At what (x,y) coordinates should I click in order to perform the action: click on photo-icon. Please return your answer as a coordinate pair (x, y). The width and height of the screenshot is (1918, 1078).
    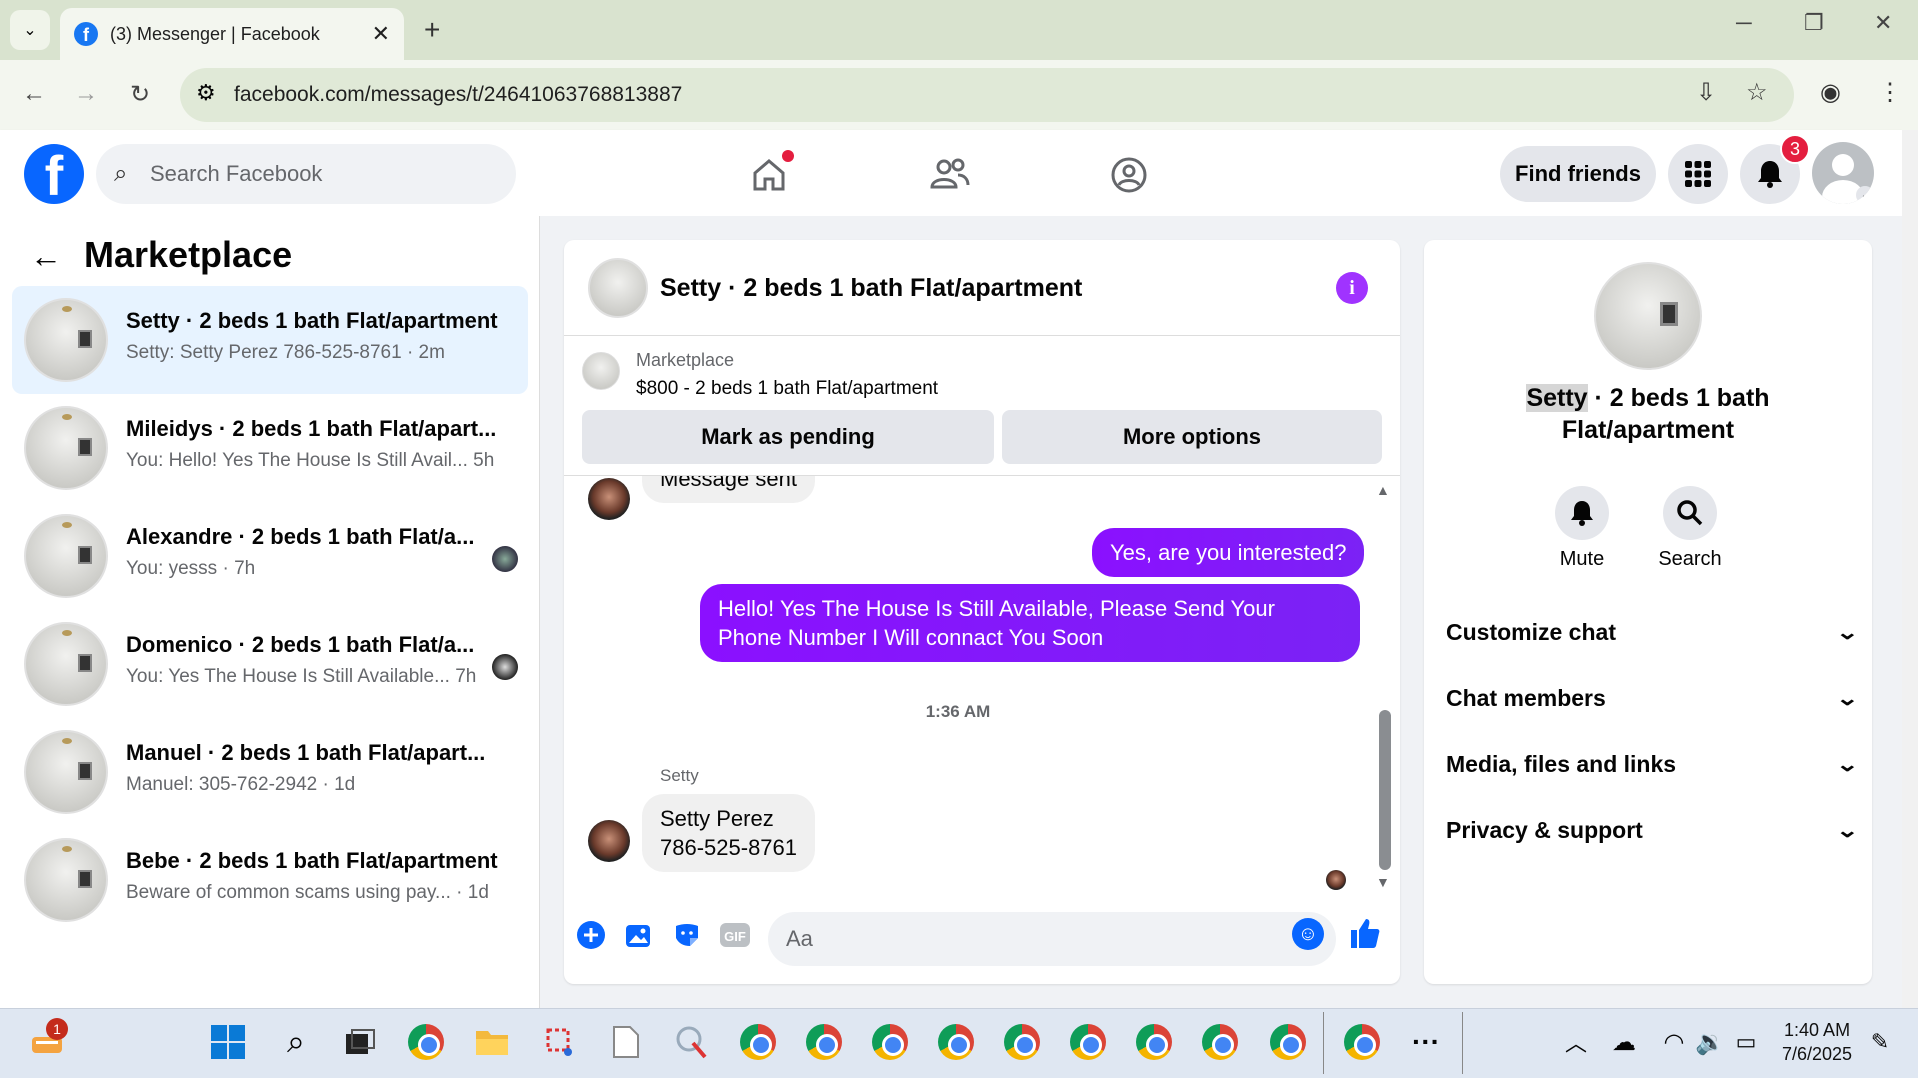
    Looking at the image, I should click on (639, 935).